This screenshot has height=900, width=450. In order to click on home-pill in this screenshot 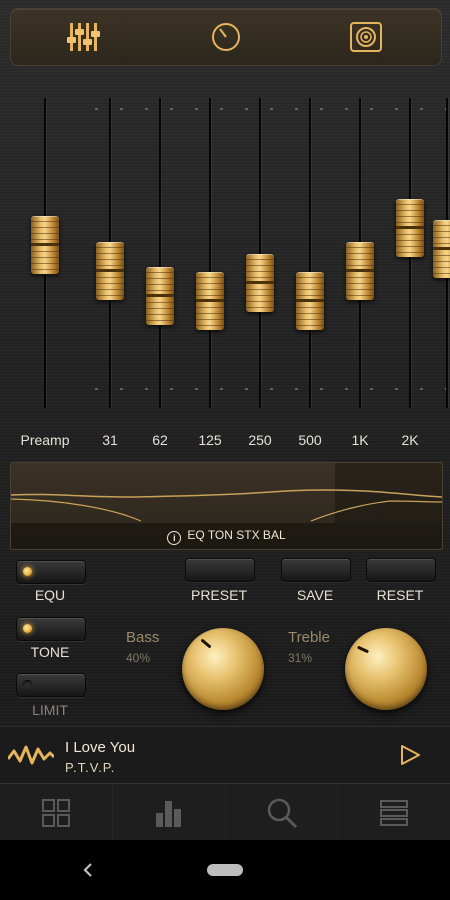, I will do `click(225, 870)`.